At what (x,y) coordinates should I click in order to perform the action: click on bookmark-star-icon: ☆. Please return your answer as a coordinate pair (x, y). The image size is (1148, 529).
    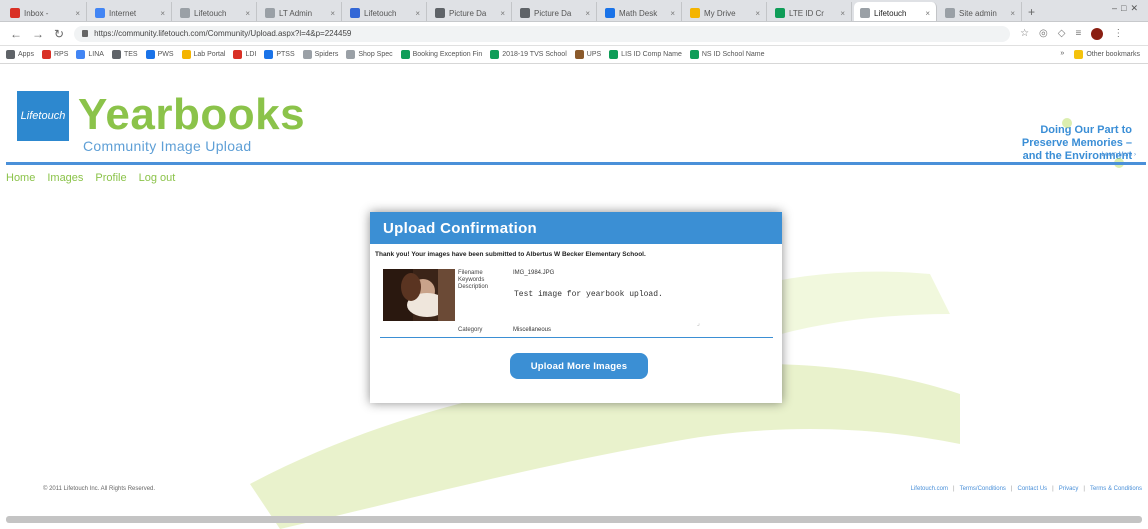
    Looking at the image, I should click on (1024, 33).